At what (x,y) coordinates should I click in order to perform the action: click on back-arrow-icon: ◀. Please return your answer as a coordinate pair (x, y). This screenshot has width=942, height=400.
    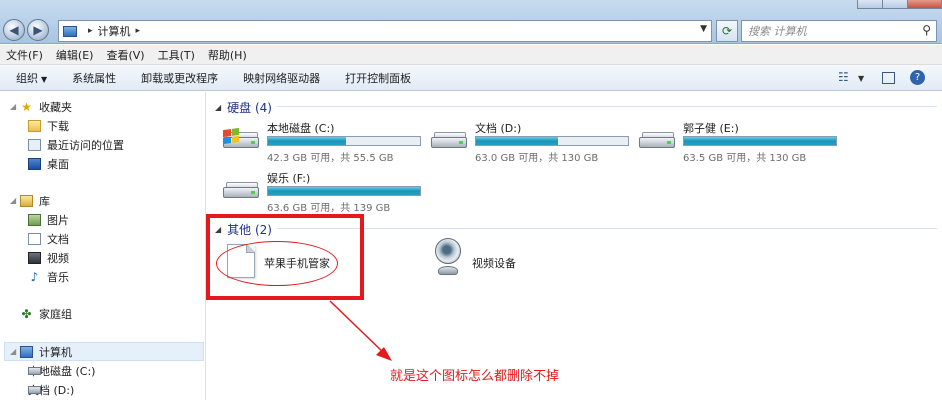
    Looking at the image, I should click on (14, 30).